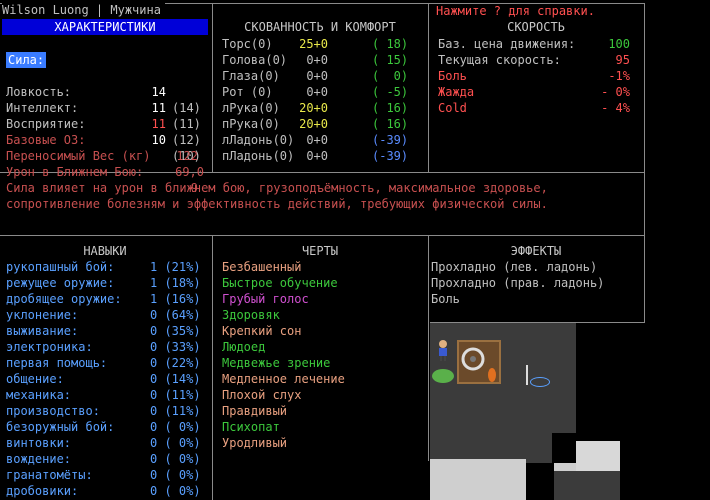 The height and width of the screenshot is (500, 710). What do you see at coordinates (107, 331) in the screenshot?
I see `skill-row: выживание: 0 (35%)` at bounding box center [107, 331].